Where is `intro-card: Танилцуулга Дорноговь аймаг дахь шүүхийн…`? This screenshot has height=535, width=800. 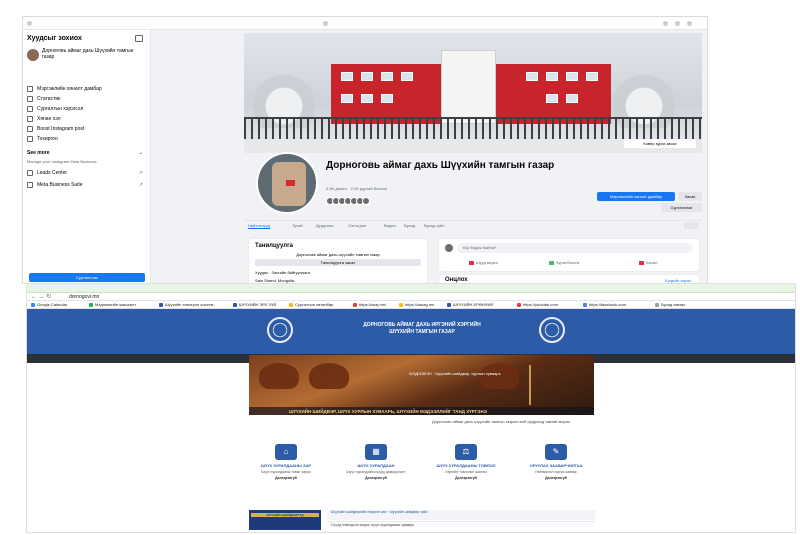 intro-card: Танилцуулга Дорноговь аймаг дахь шүүхийн… is located at coordinates (338, 261).